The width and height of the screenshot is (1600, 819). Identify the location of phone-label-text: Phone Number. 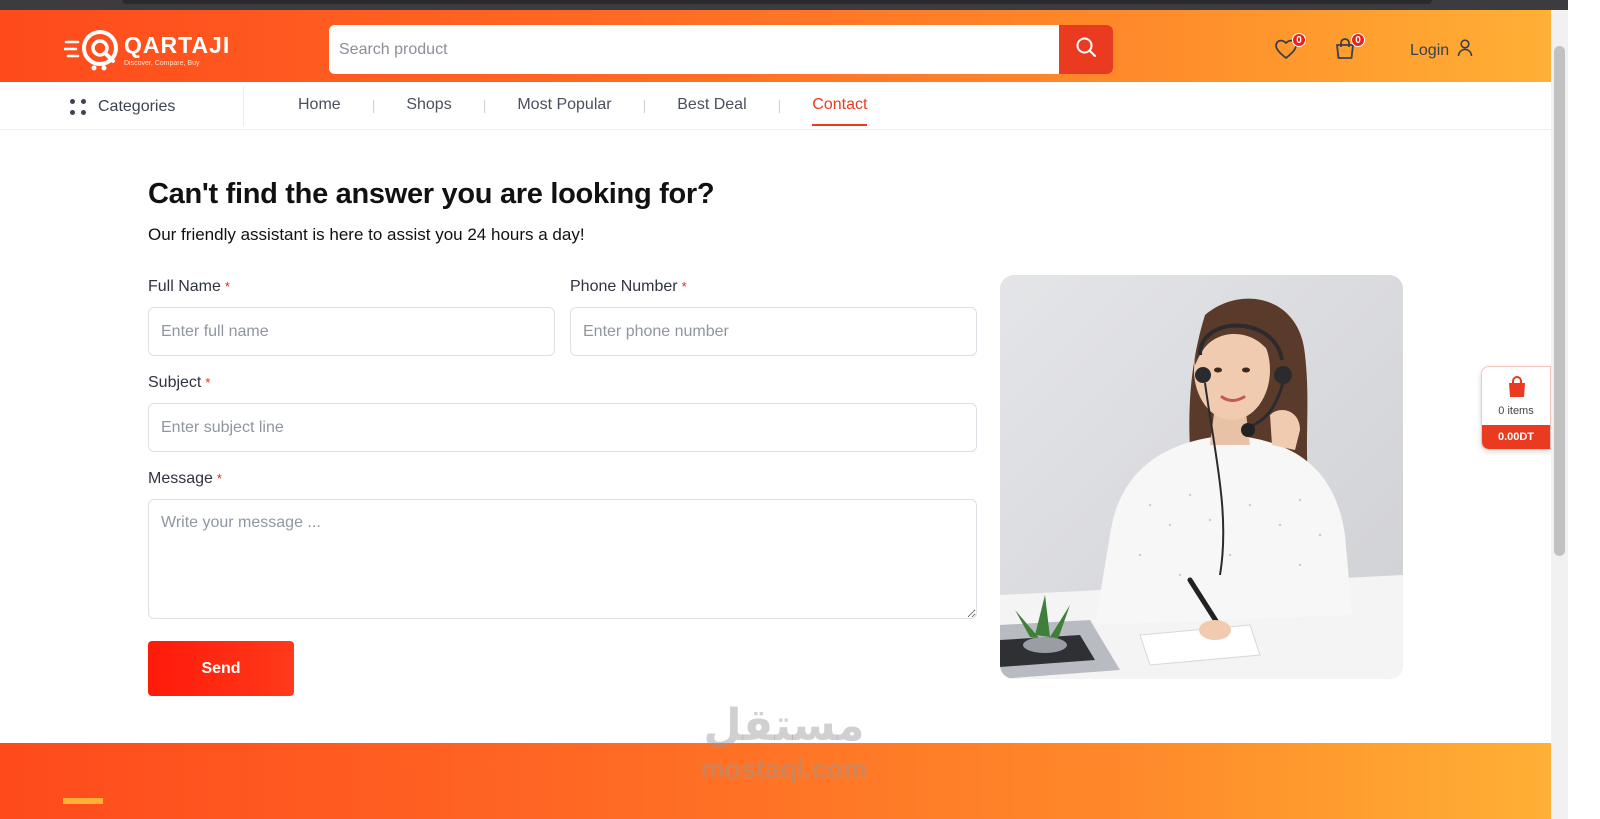
(624, 286).